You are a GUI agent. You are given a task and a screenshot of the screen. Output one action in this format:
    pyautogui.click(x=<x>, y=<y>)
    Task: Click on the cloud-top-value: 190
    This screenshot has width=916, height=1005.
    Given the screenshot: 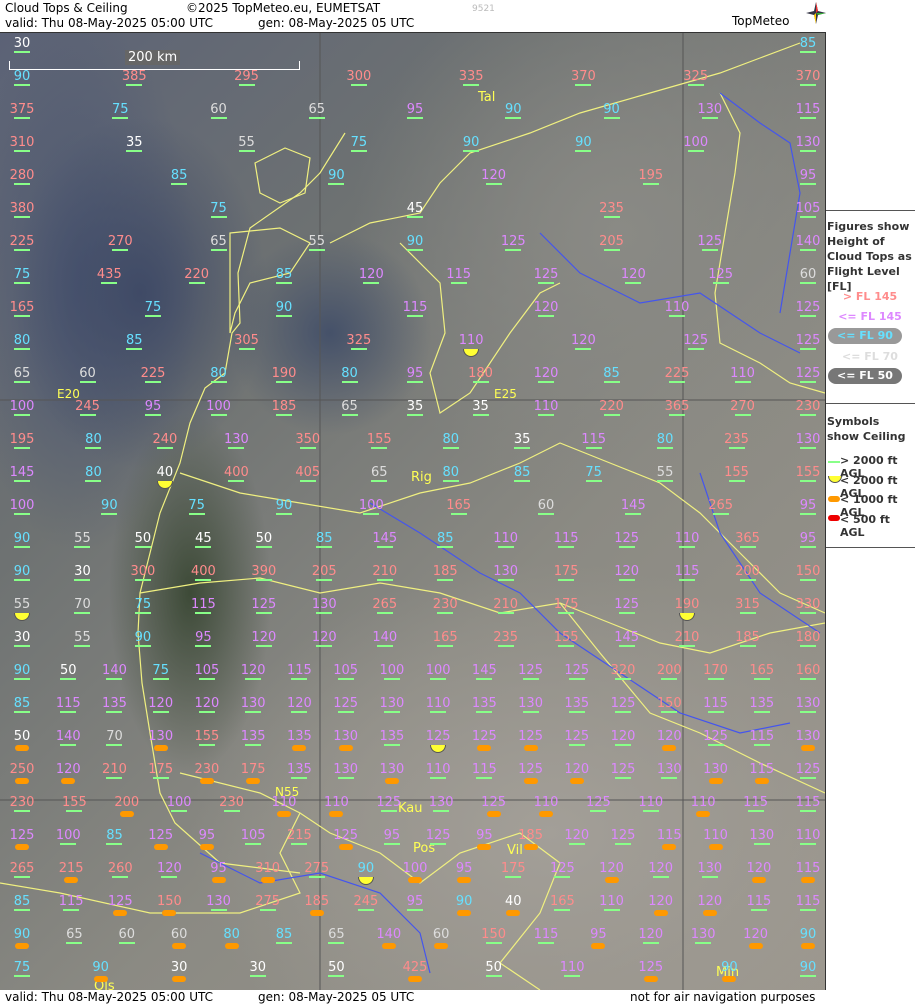 What is the action you would take?
    pyautogui.click(x=284, y=373)
    